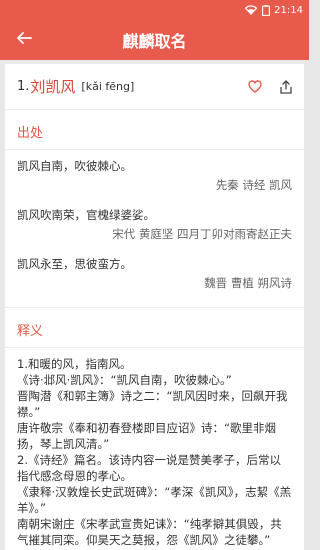  What do you see at coordinates (23, 86) in the screenshot?
I see `word-number: 1.` at bounding box center [23, 86].